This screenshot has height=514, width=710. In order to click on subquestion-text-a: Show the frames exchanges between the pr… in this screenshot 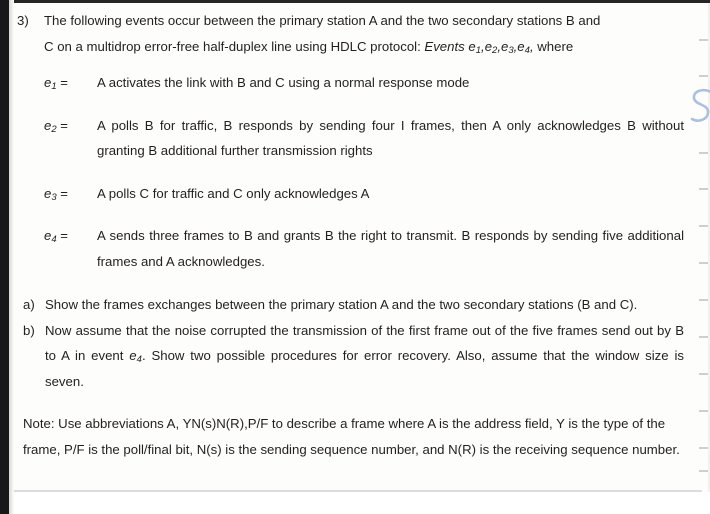, I will do `click(341, 304)`.